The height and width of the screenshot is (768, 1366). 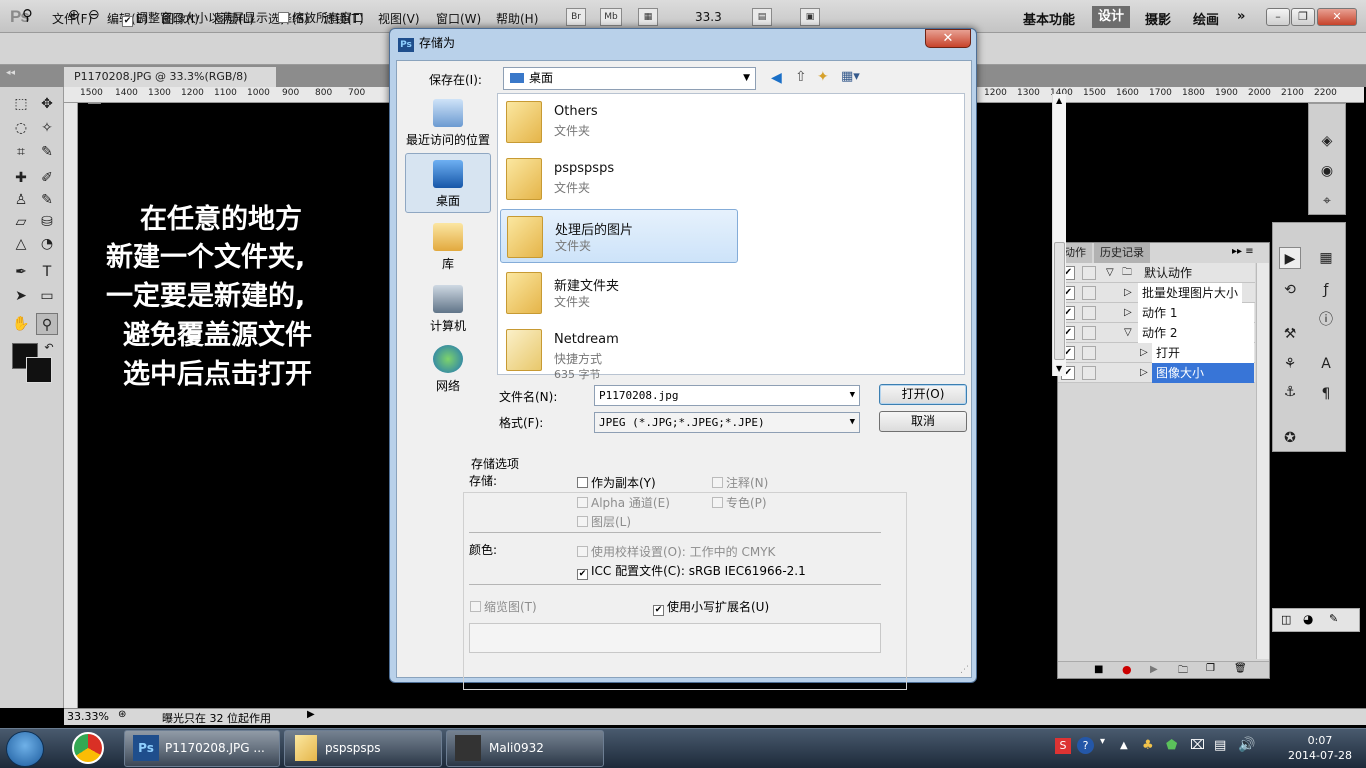 I want to click on document-tab: P1170208.JPG @ 33.3%(RGB/8) *✕, so click(x=170, y=85).